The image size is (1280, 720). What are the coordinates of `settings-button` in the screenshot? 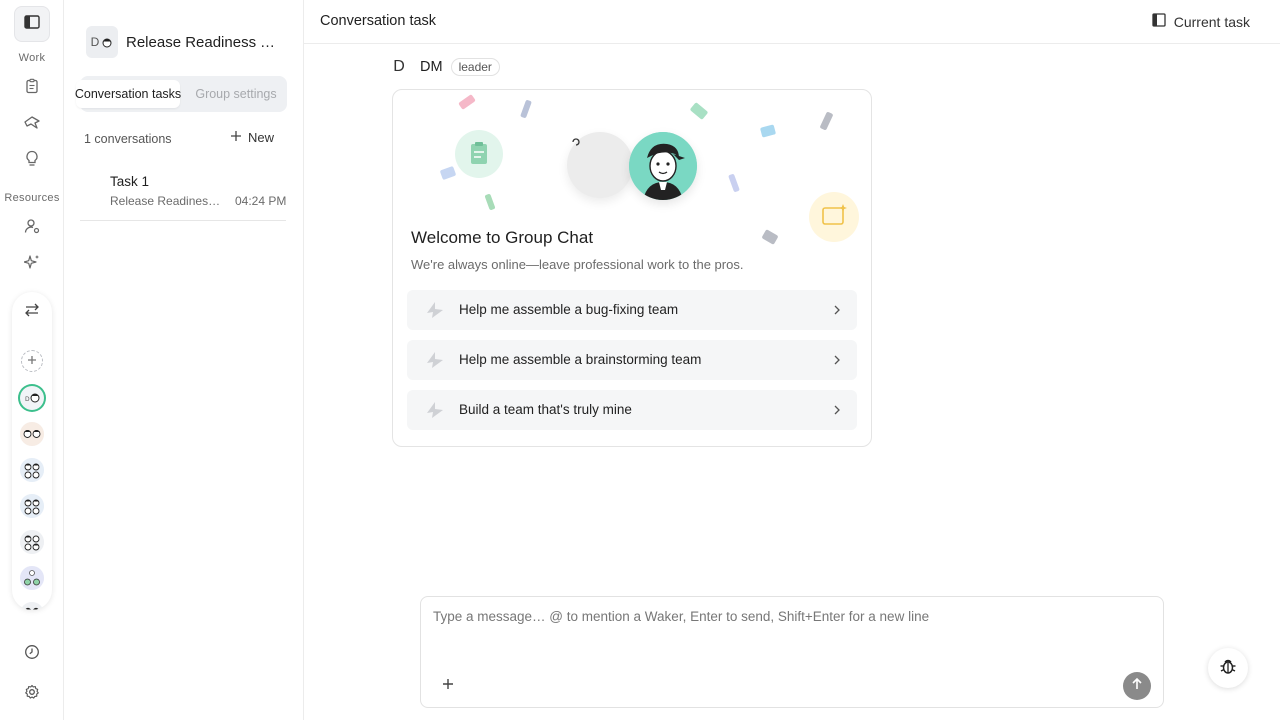 It's located at (32, 694).